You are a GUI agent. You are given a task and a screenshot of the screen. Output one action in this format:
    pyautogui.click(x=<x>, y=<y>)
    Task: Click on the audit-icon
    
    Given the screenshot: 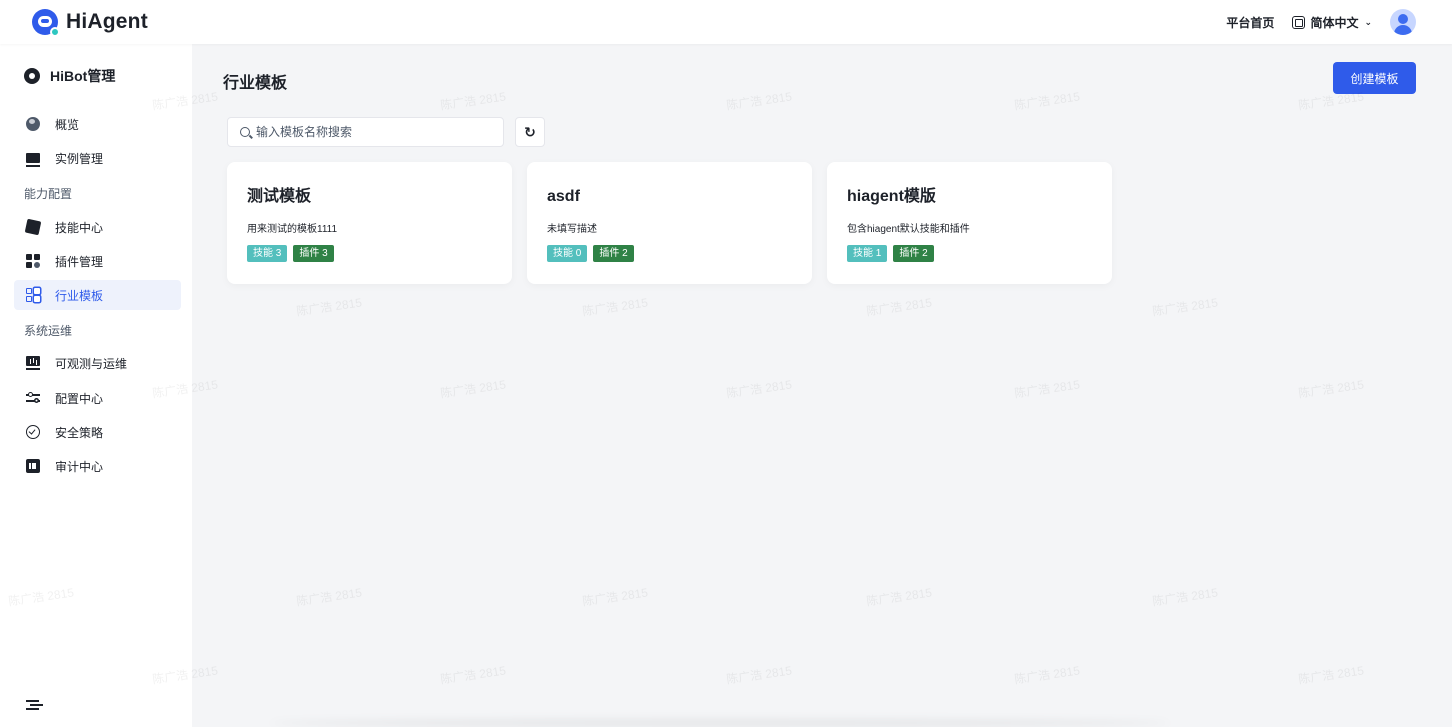 What is the action you would take?
    pyautogui.click(x=33, y=466)
    